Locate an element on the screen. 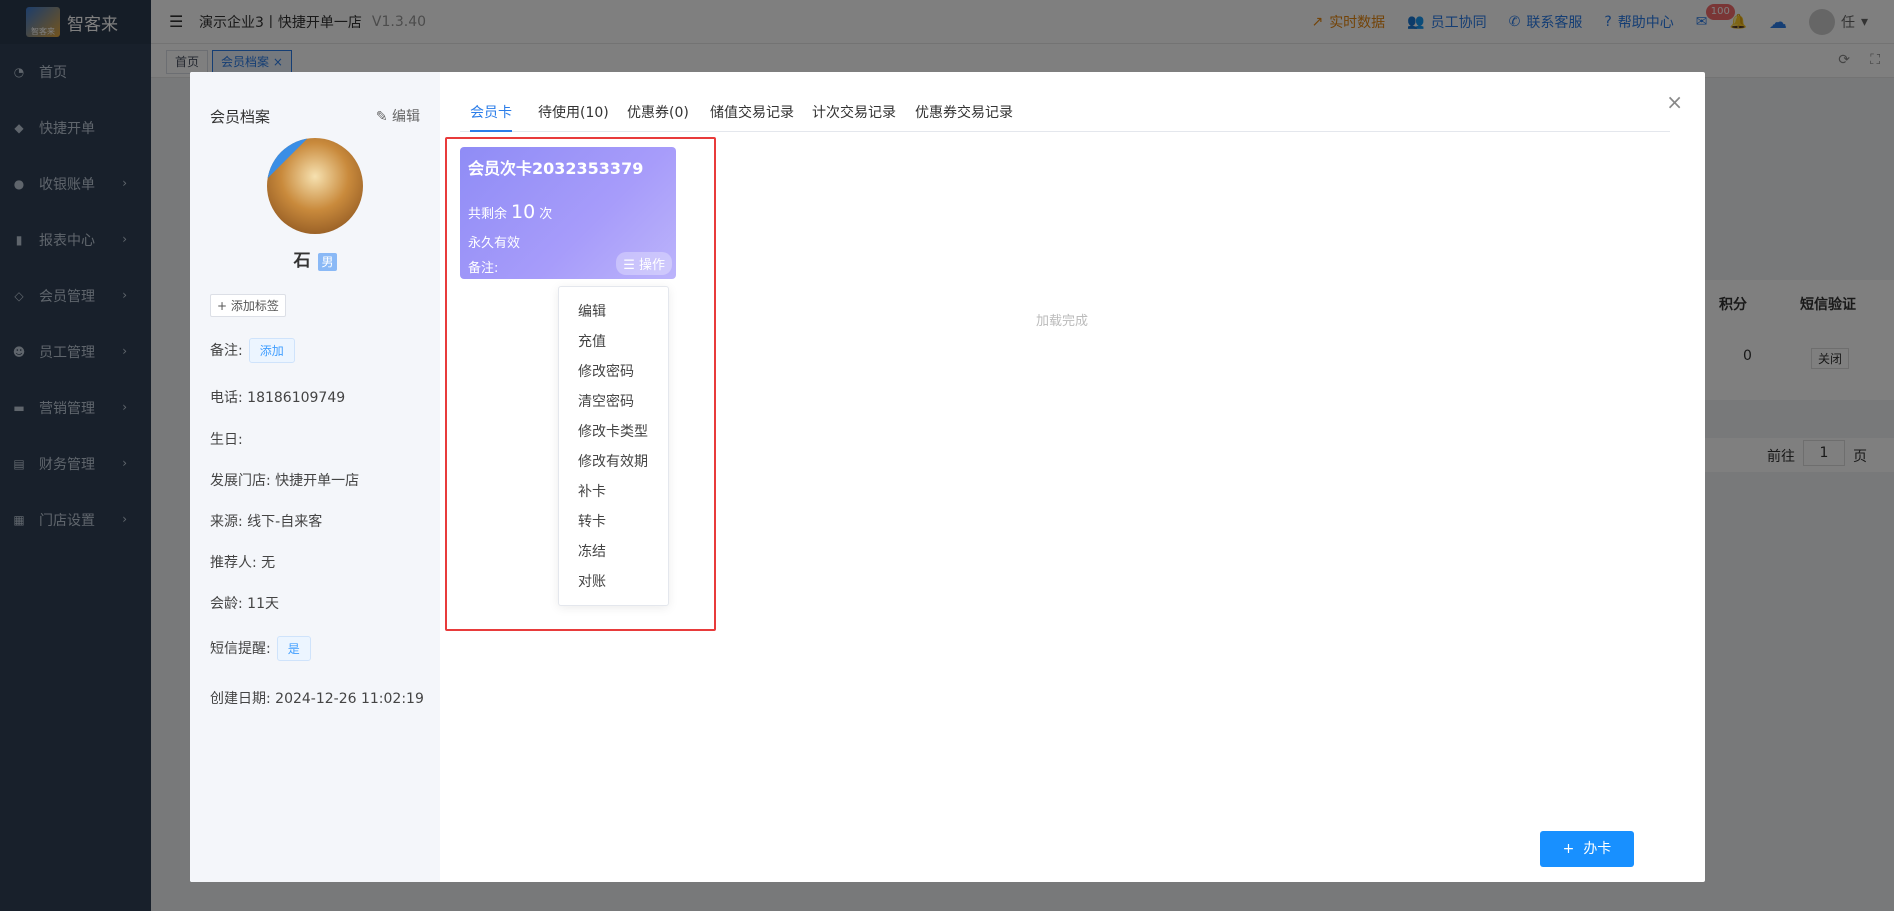 This screenshot has width=1894, height=911. tab-count-records: 计次交易记录 is located at coordinates (854, 117).